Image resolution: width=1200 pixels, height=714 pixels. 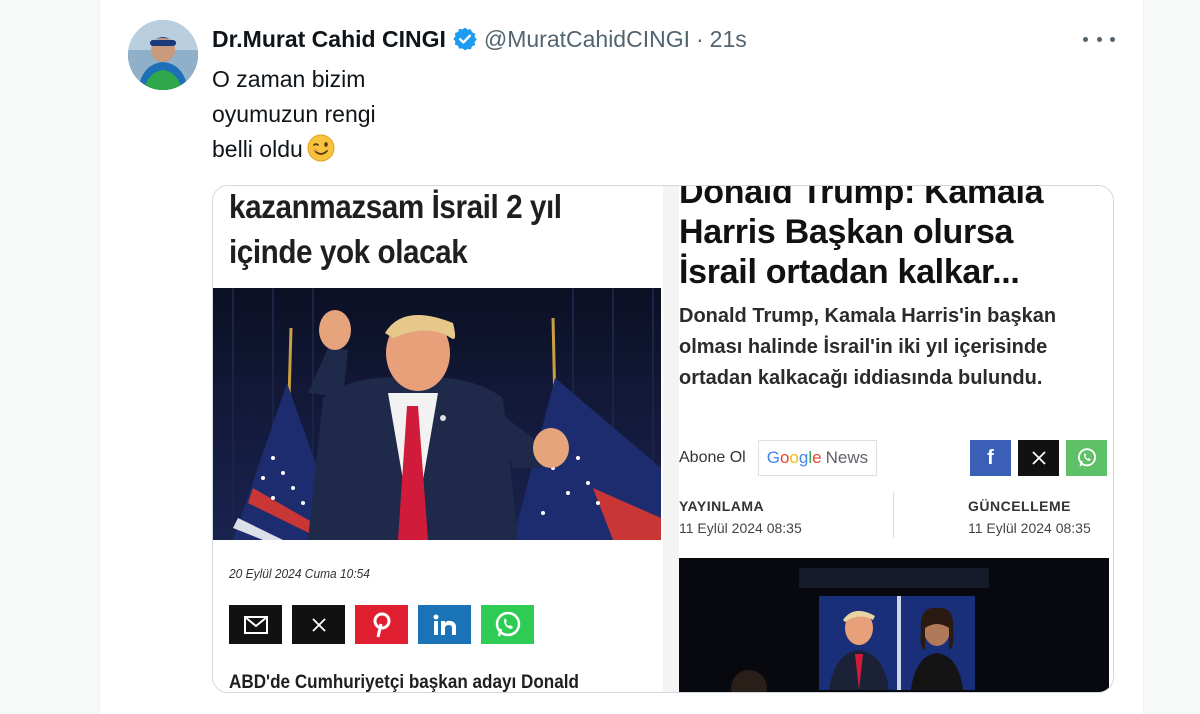 What do you see at coordinates (255, 624) in the screenshot?
I see `email-share-icon` at bounding box center [255, 624].